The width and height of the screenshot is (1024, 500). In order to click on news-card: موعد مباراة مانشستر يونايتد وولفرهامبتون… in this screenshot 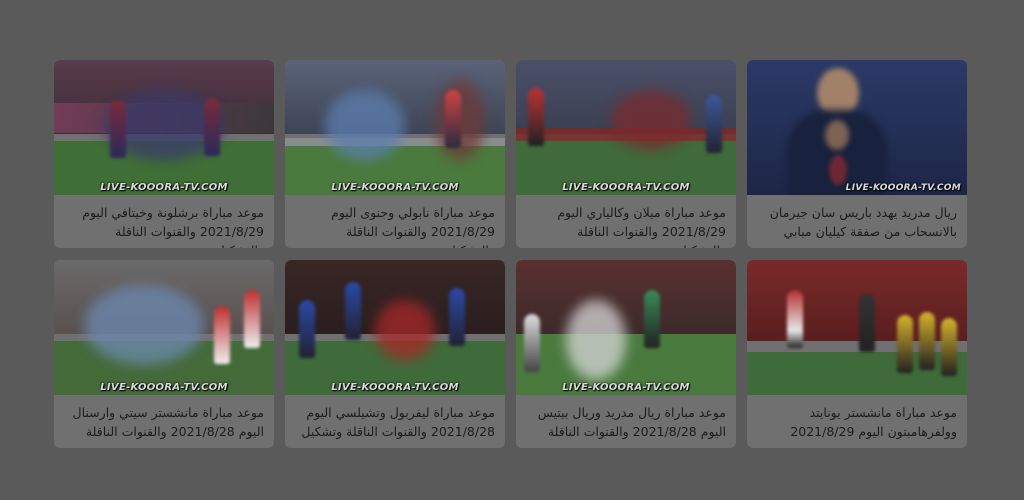, I will do `click(857, 354)`.